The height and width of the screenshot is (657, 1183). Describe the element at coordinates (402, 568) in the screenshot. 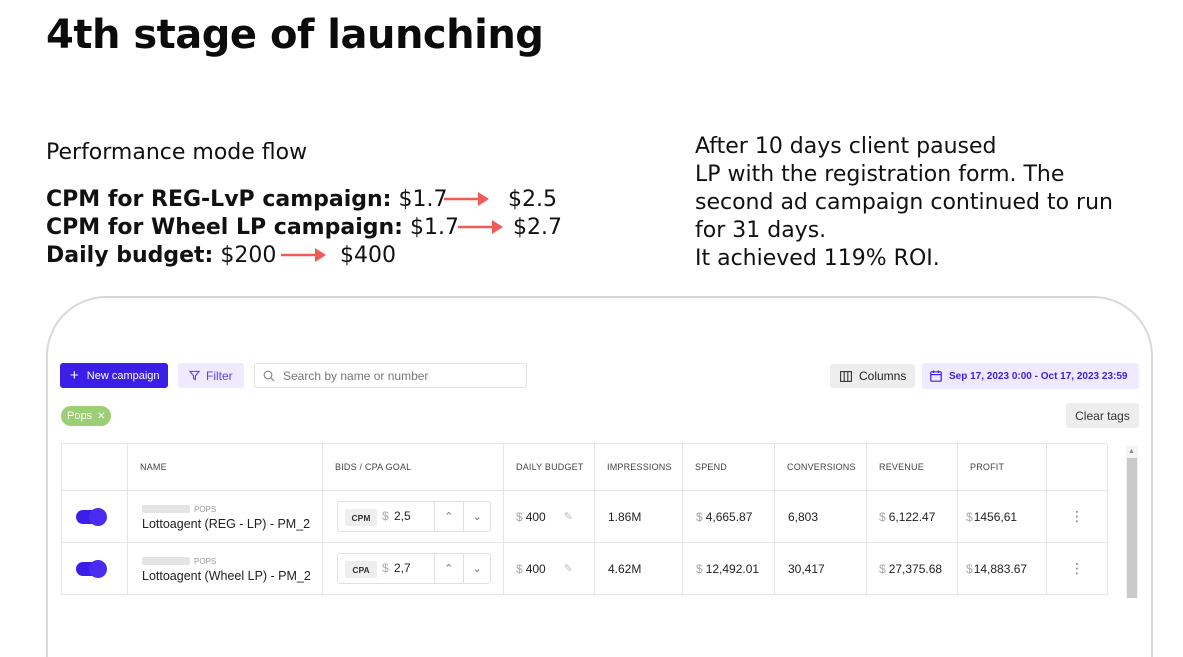

I see `bid-value: 2,7` at that location.